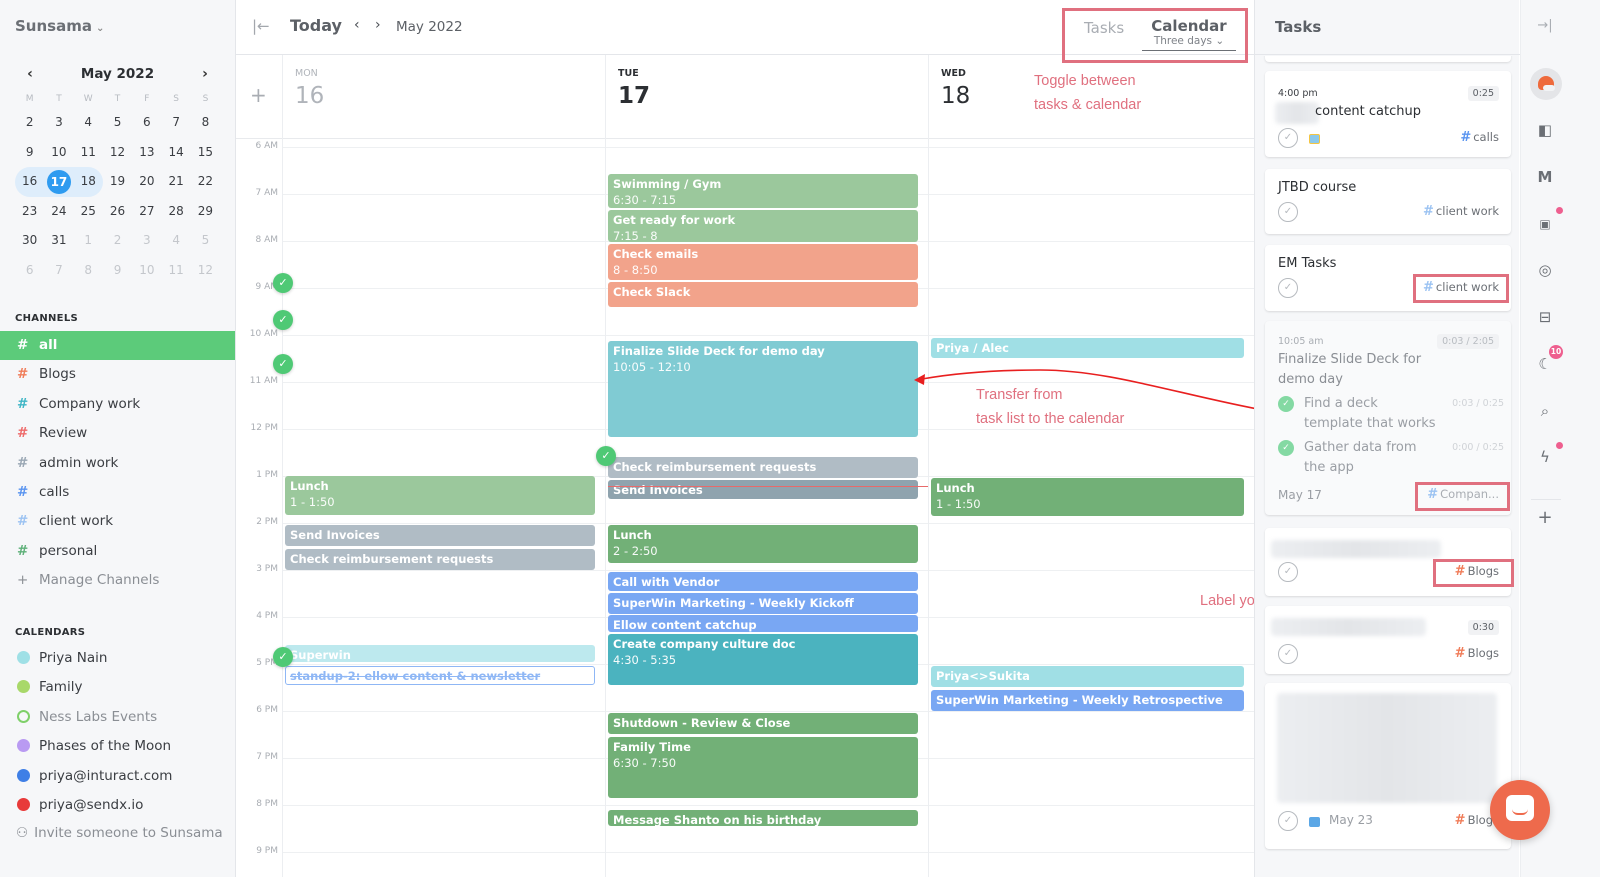  Describe the element at coordinates (1479, 137) in the screenshot. I see `task-channel-tag: # calls` at that location.